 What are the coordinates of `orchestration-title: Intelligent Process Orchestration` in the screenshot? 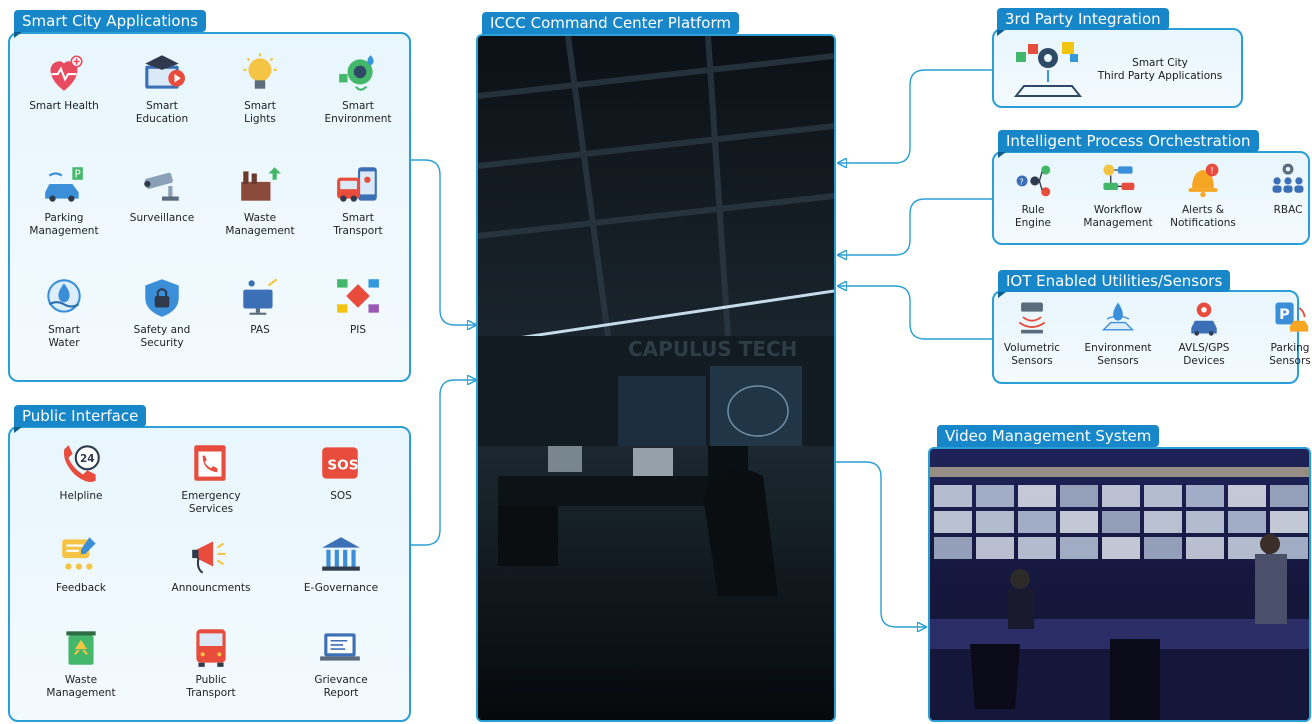 It's located at (1128, 144).